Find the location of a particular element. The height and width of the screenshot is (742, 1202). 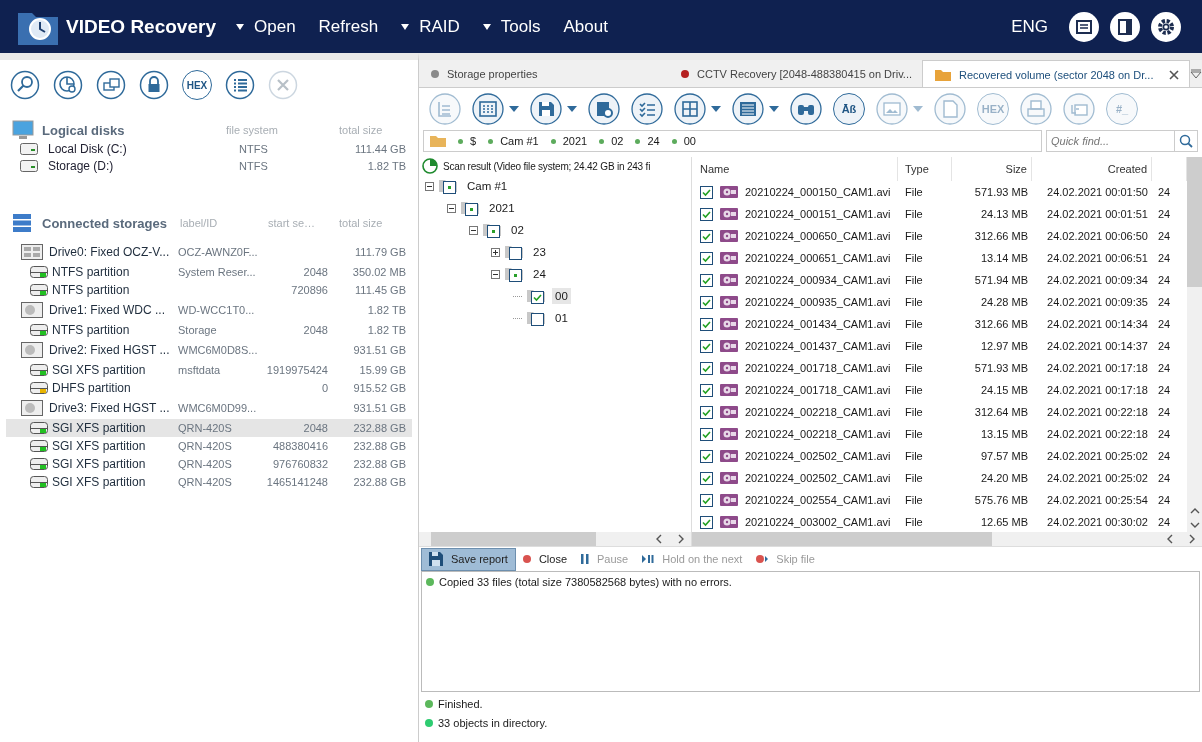

file-name: 20210224_000934_CAM1.avi is located at coordinates (818, 280).